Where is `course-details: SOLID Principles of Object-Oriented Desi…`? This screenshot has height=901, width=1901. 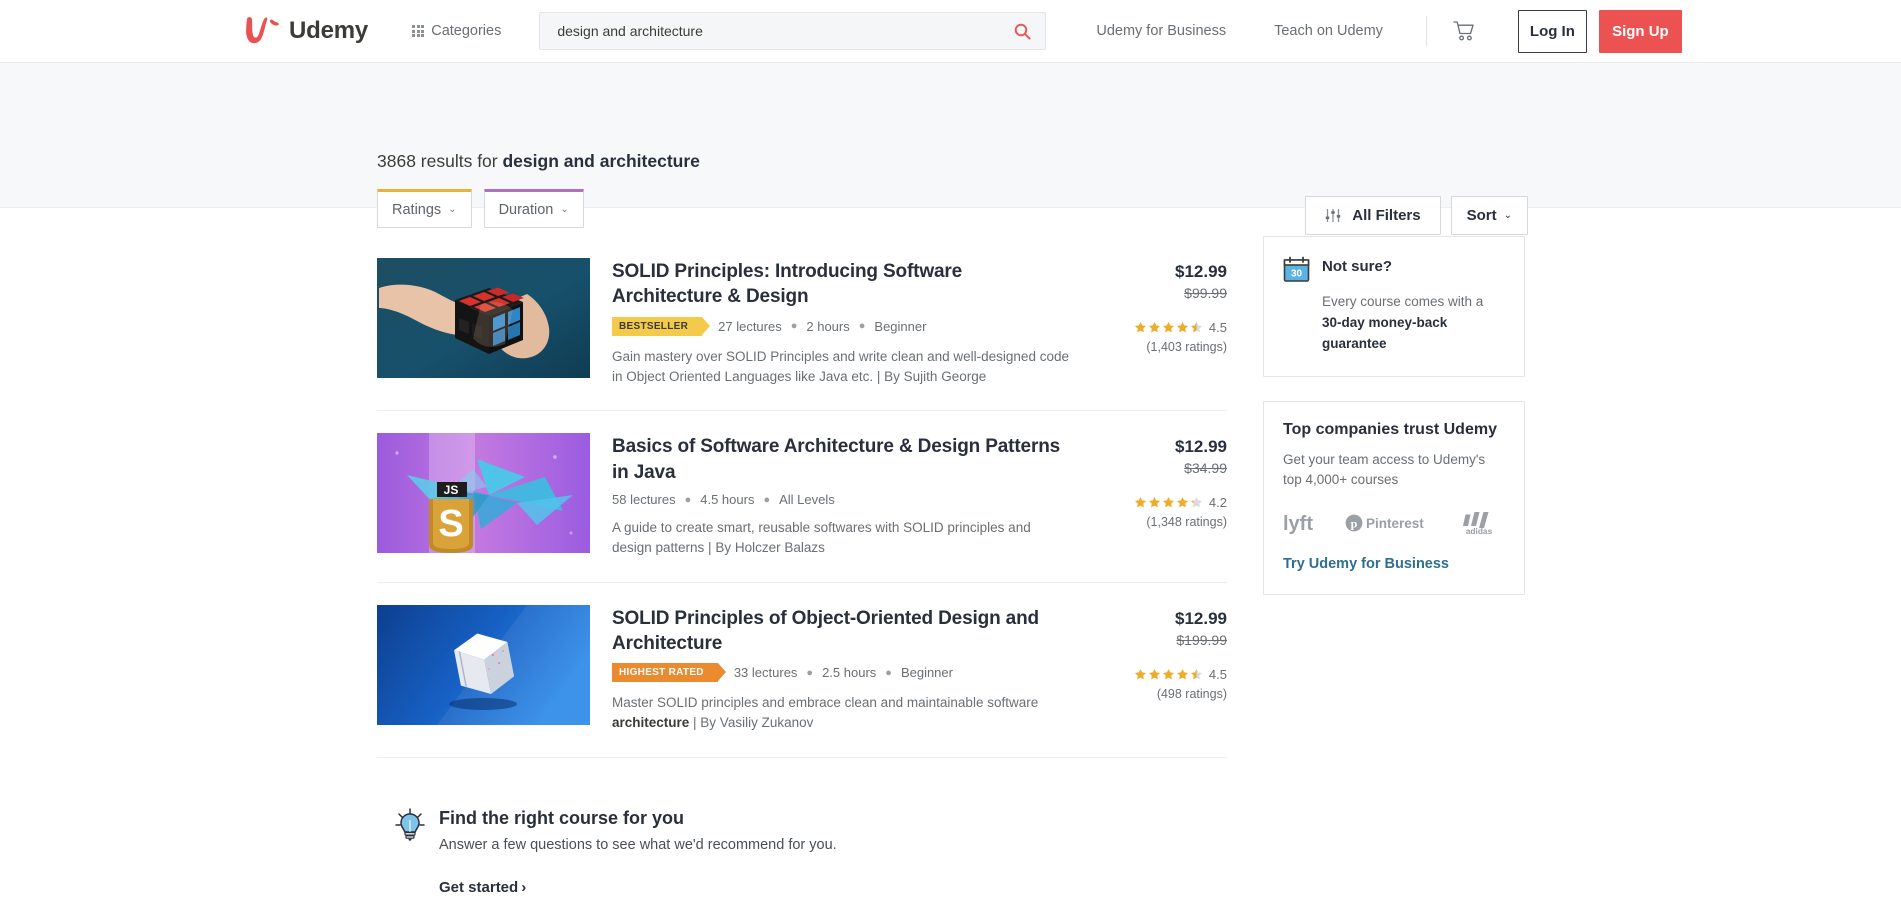
course-details: SOLID Principles of Object-Oriented Desi… is located at coordinates (842, 669).